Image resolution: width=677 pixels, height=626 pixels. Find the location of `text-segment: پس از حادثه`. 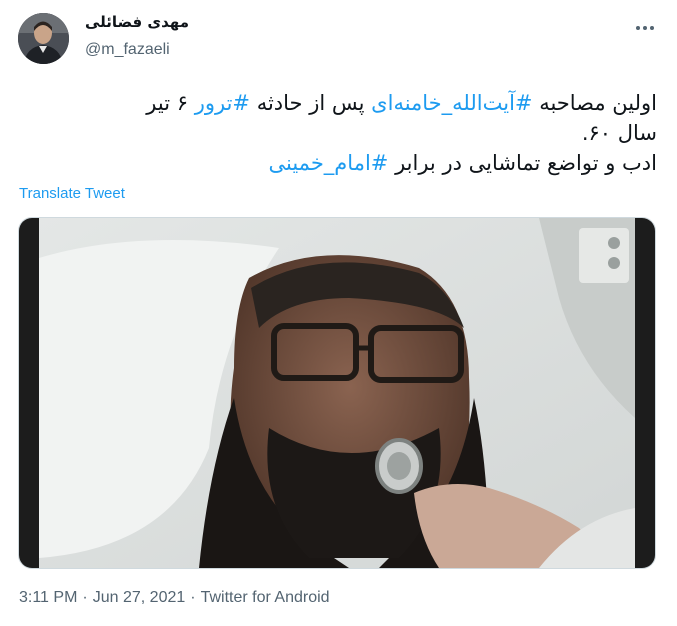

text-segment: پس از حادثه is located at coordinates (311, 103).